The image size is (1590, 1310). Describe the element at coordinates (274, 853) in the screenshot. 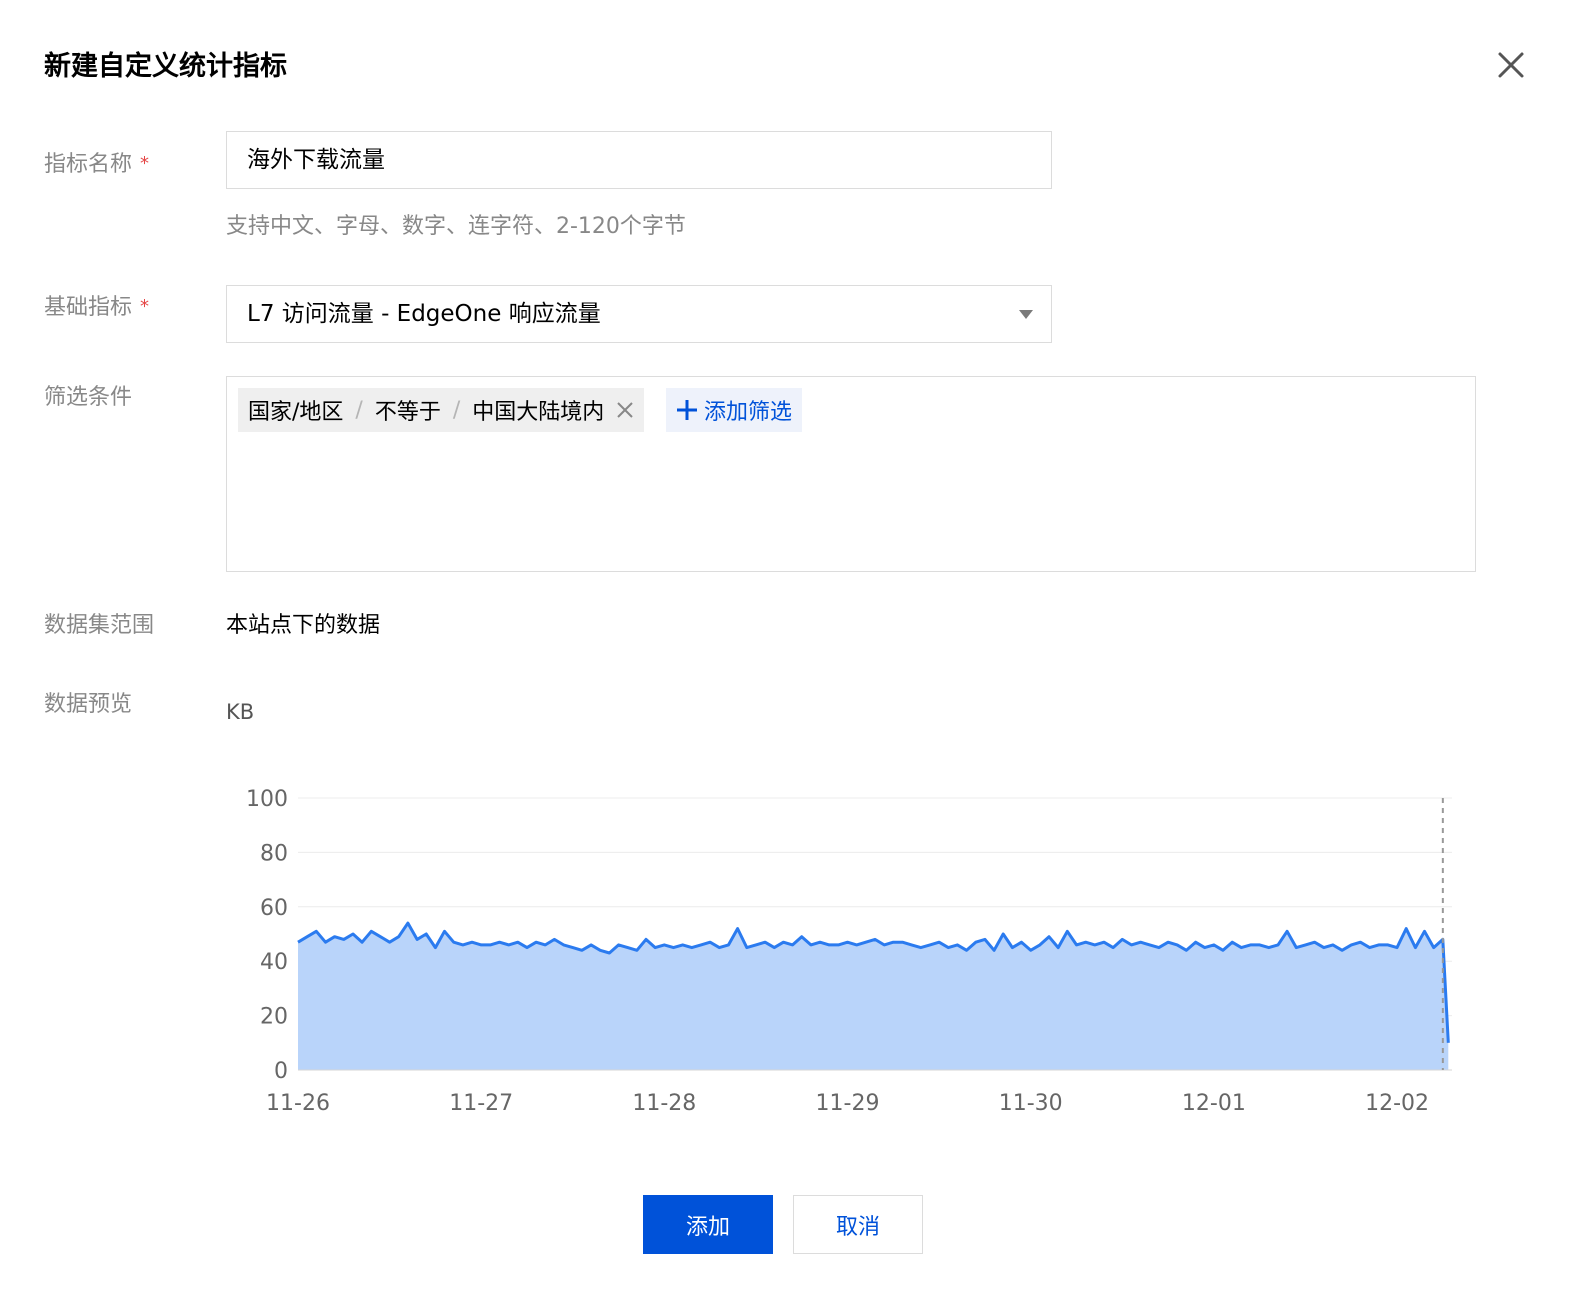

I see `y-tick-label: 80` at that location.